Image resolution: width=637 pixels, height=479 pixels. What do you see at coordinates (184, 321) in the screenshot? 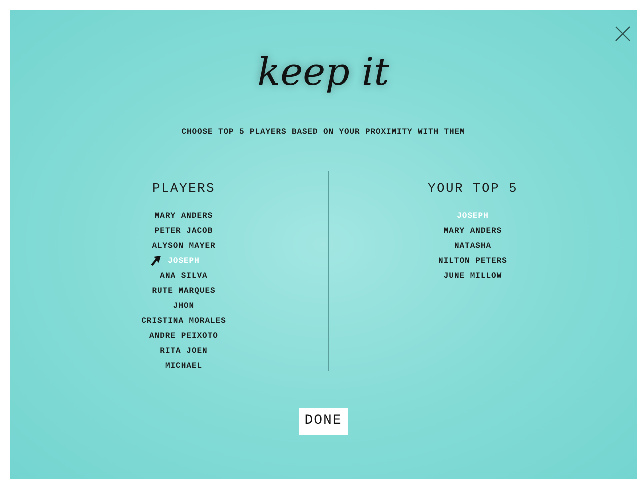
I see `player-item: CRISTINA MORALES` at bounding box center [184, 321].